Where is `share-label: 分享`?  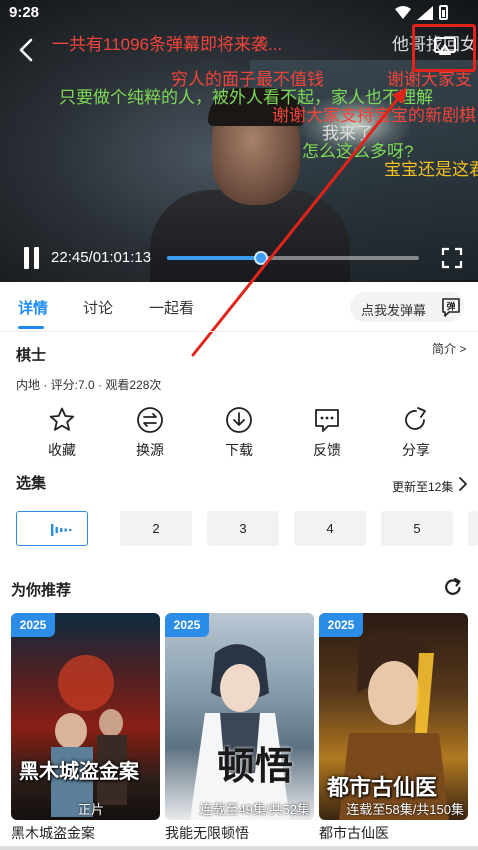
share-label: 分享 is located at coordinates (416, 450).